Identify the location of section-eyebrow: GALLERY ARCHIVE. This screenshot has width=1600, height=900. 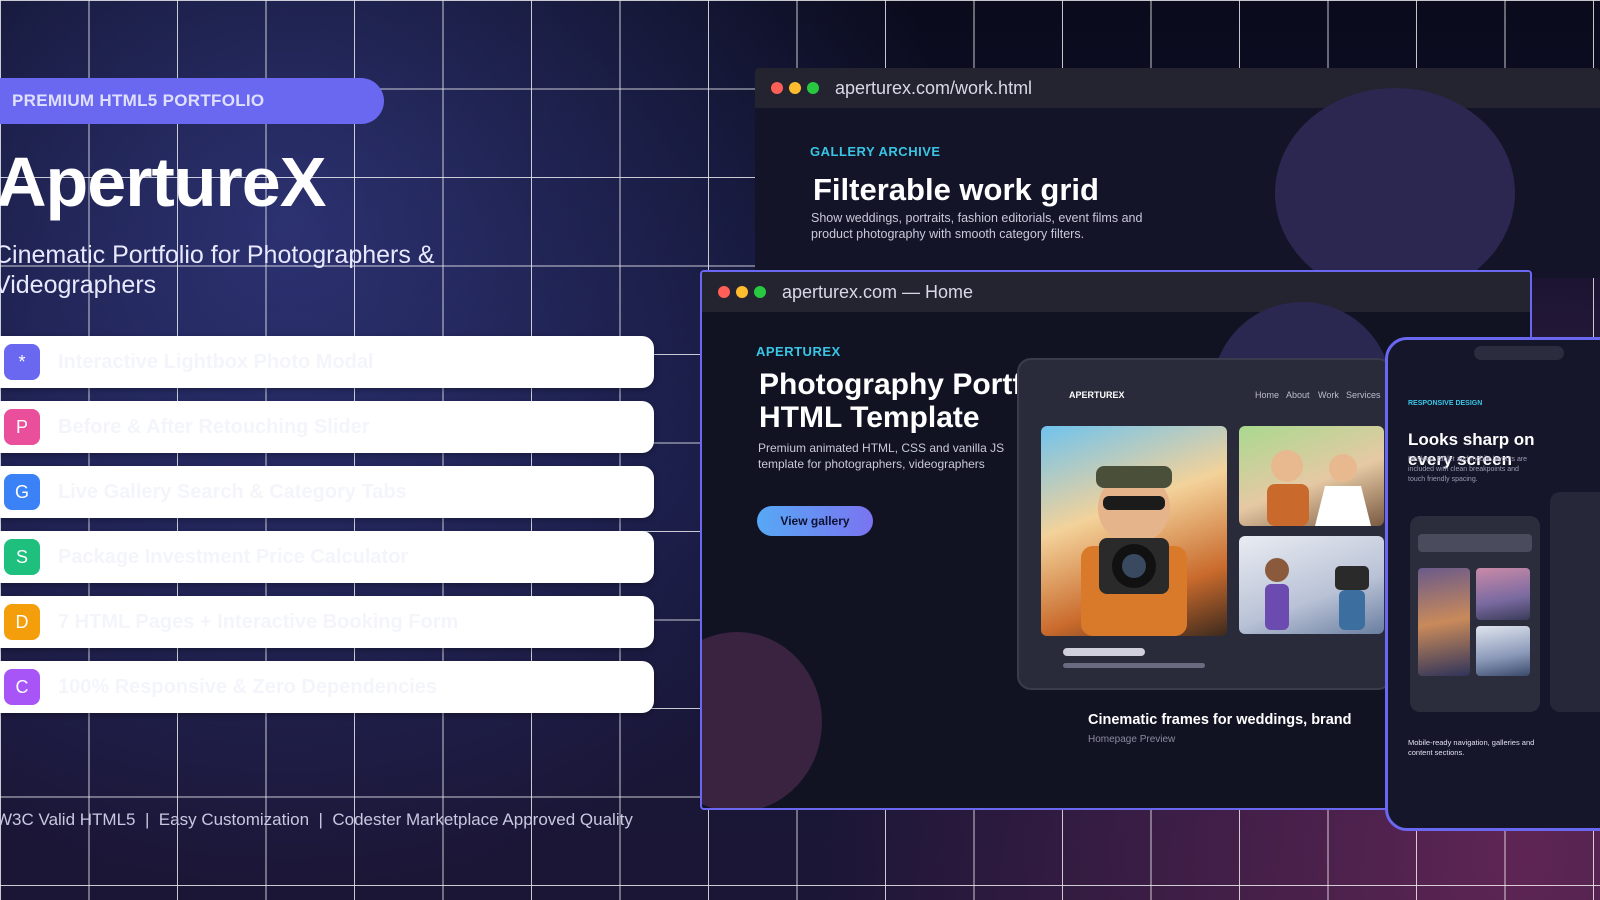
(875, 151).